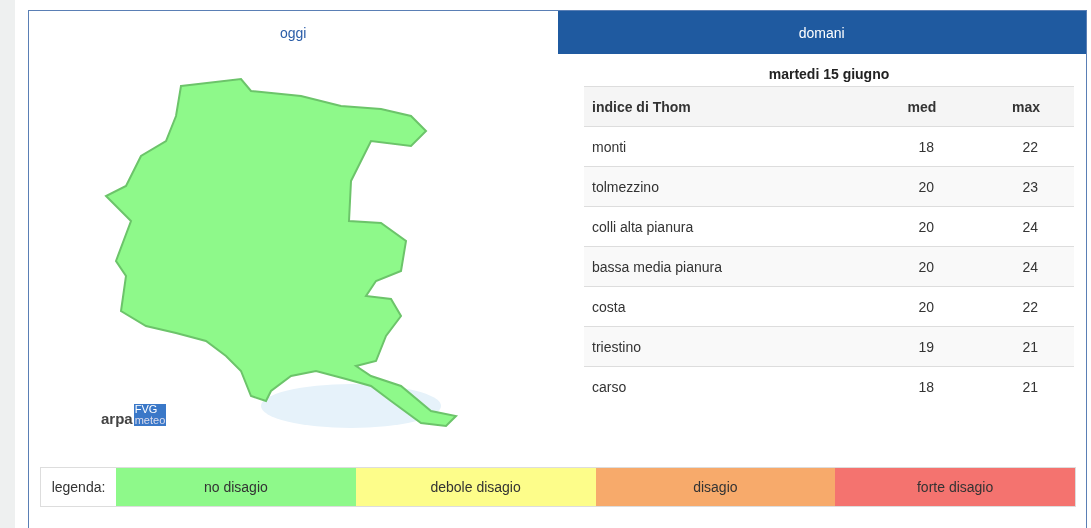 The width and height of the screenshot is (1091, 528). I want to click on legend-item: forte disagio, so click(955, 487).